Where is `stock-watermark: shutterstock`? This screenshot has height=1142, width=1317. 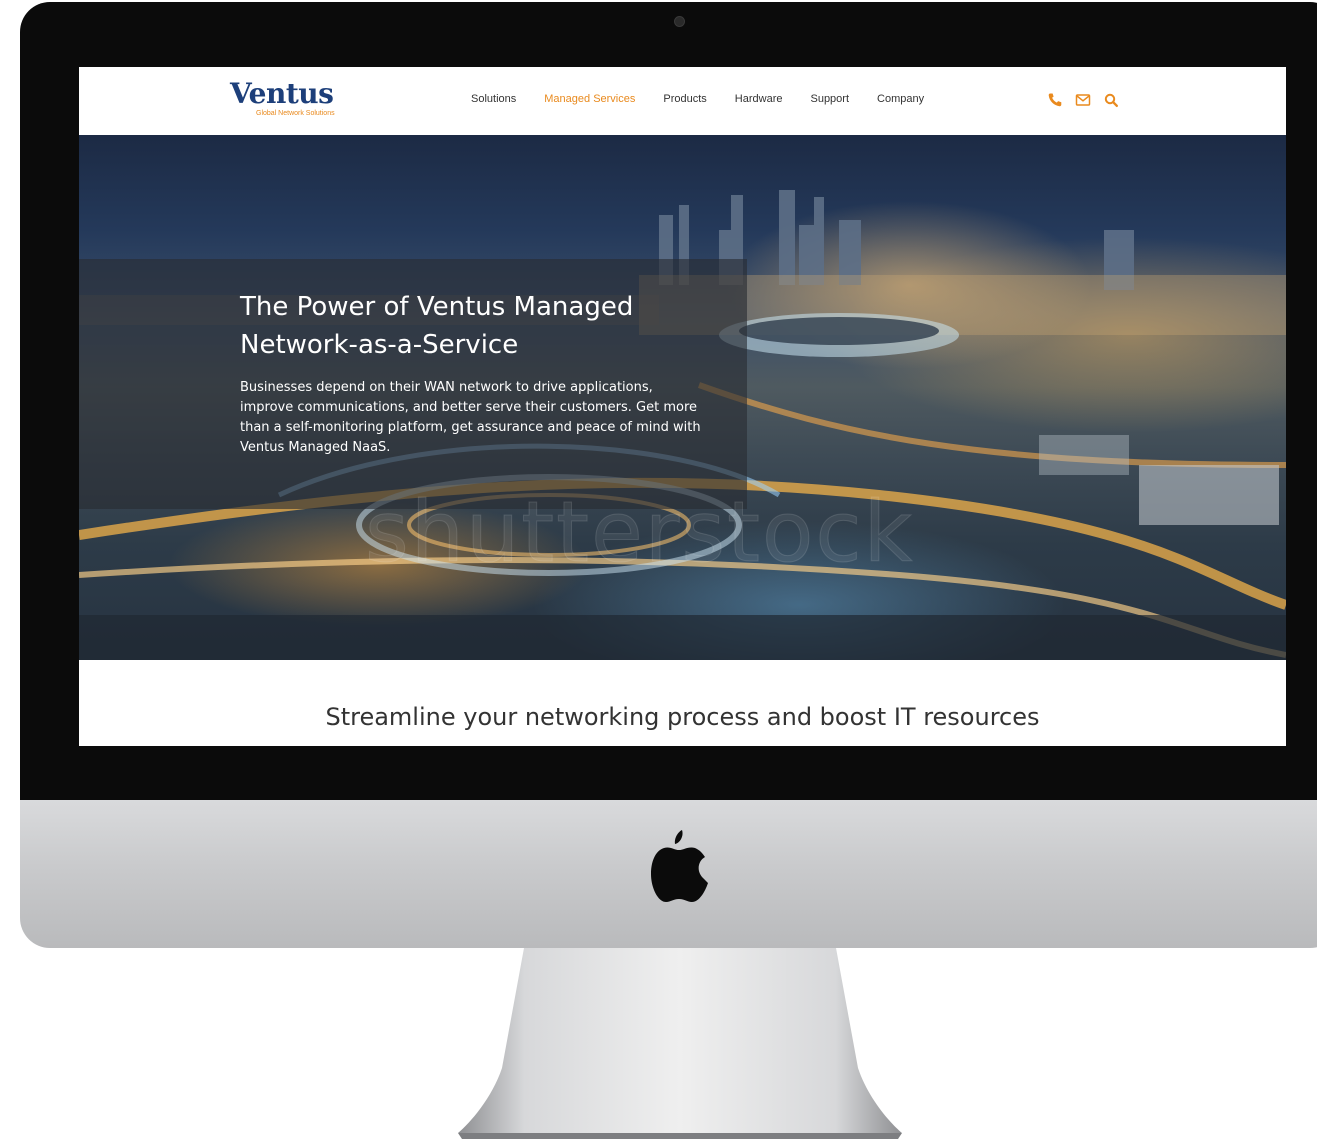
stock-watermark: shutterstock is located at coordinates (639, 532).